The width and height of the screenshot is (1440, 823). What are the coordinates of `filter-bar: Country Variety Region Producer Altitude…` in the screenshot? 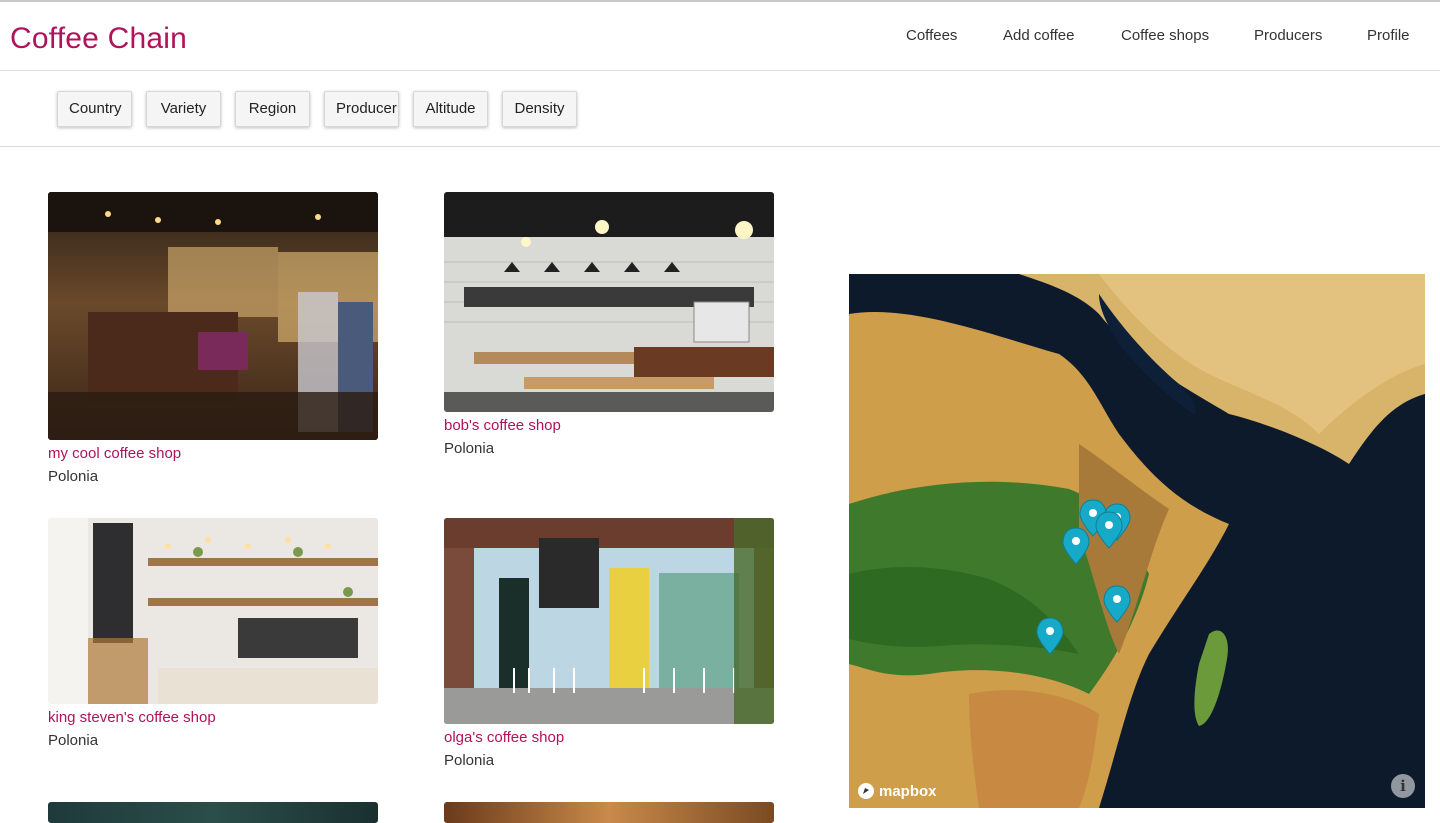 It's located at (720, 109).